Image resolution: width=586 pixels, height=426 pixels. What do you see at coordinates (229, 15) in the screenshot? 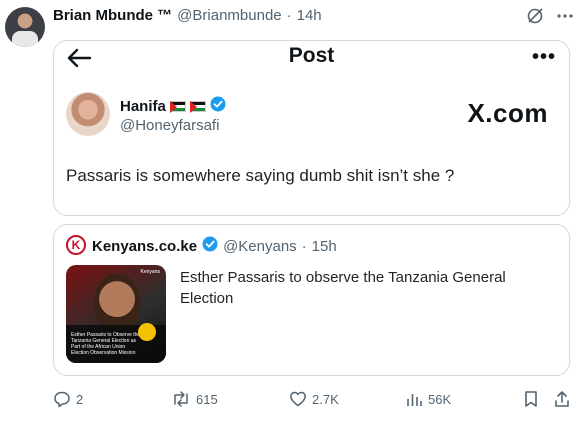
I see `author-handle: @Brianmbunde` at bounding box center [229, 15].